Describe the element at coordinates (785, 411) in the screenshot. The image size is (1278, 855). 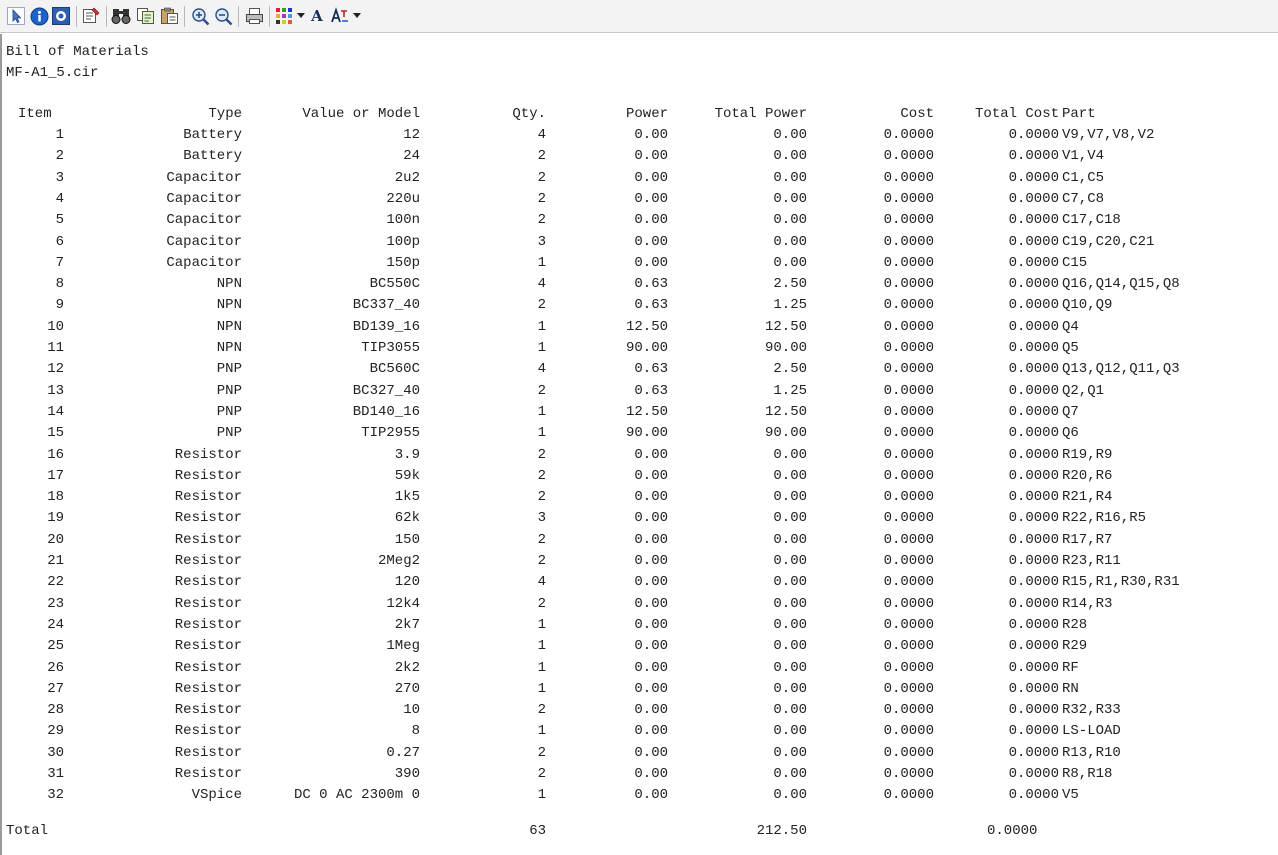
I see `cell-total-power: 12.50` at that location.